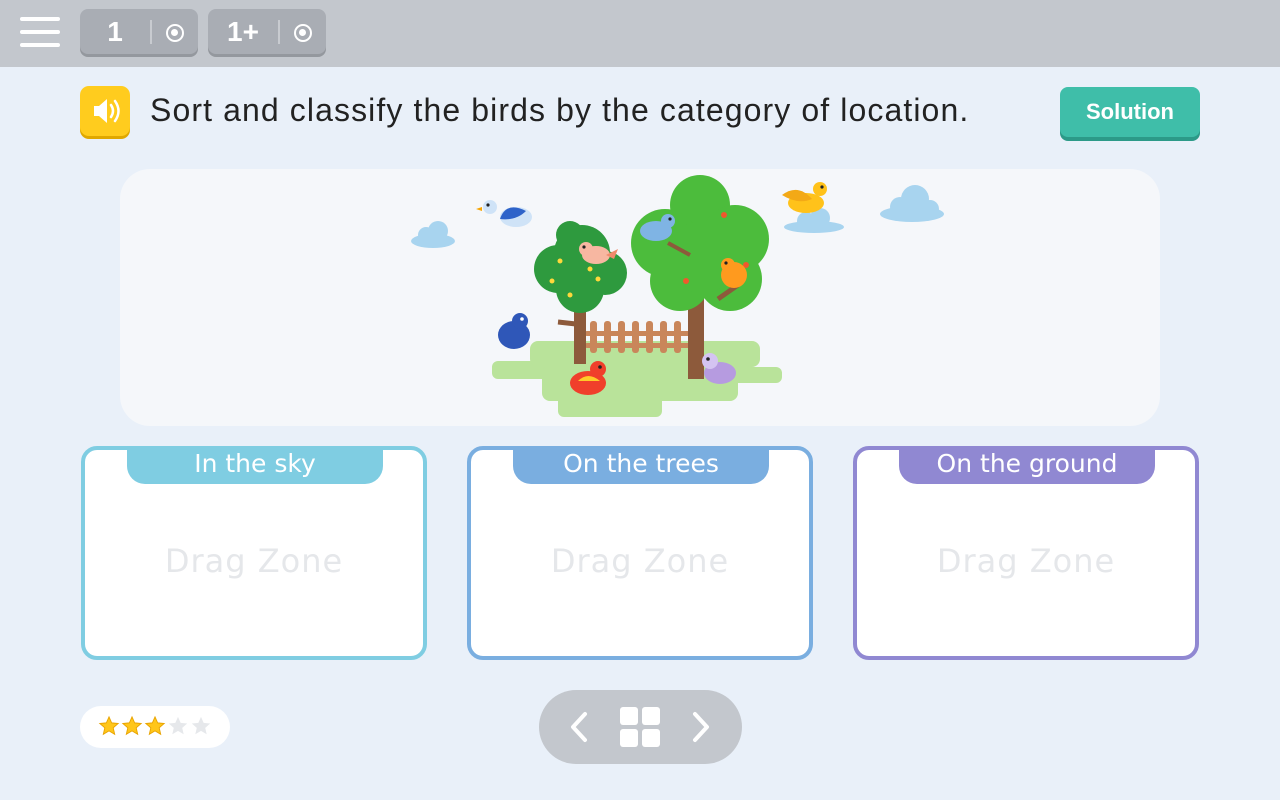  Describe the element at coordinates (243, 31) in the screenshot. I see `level-label: 1+` at that location.